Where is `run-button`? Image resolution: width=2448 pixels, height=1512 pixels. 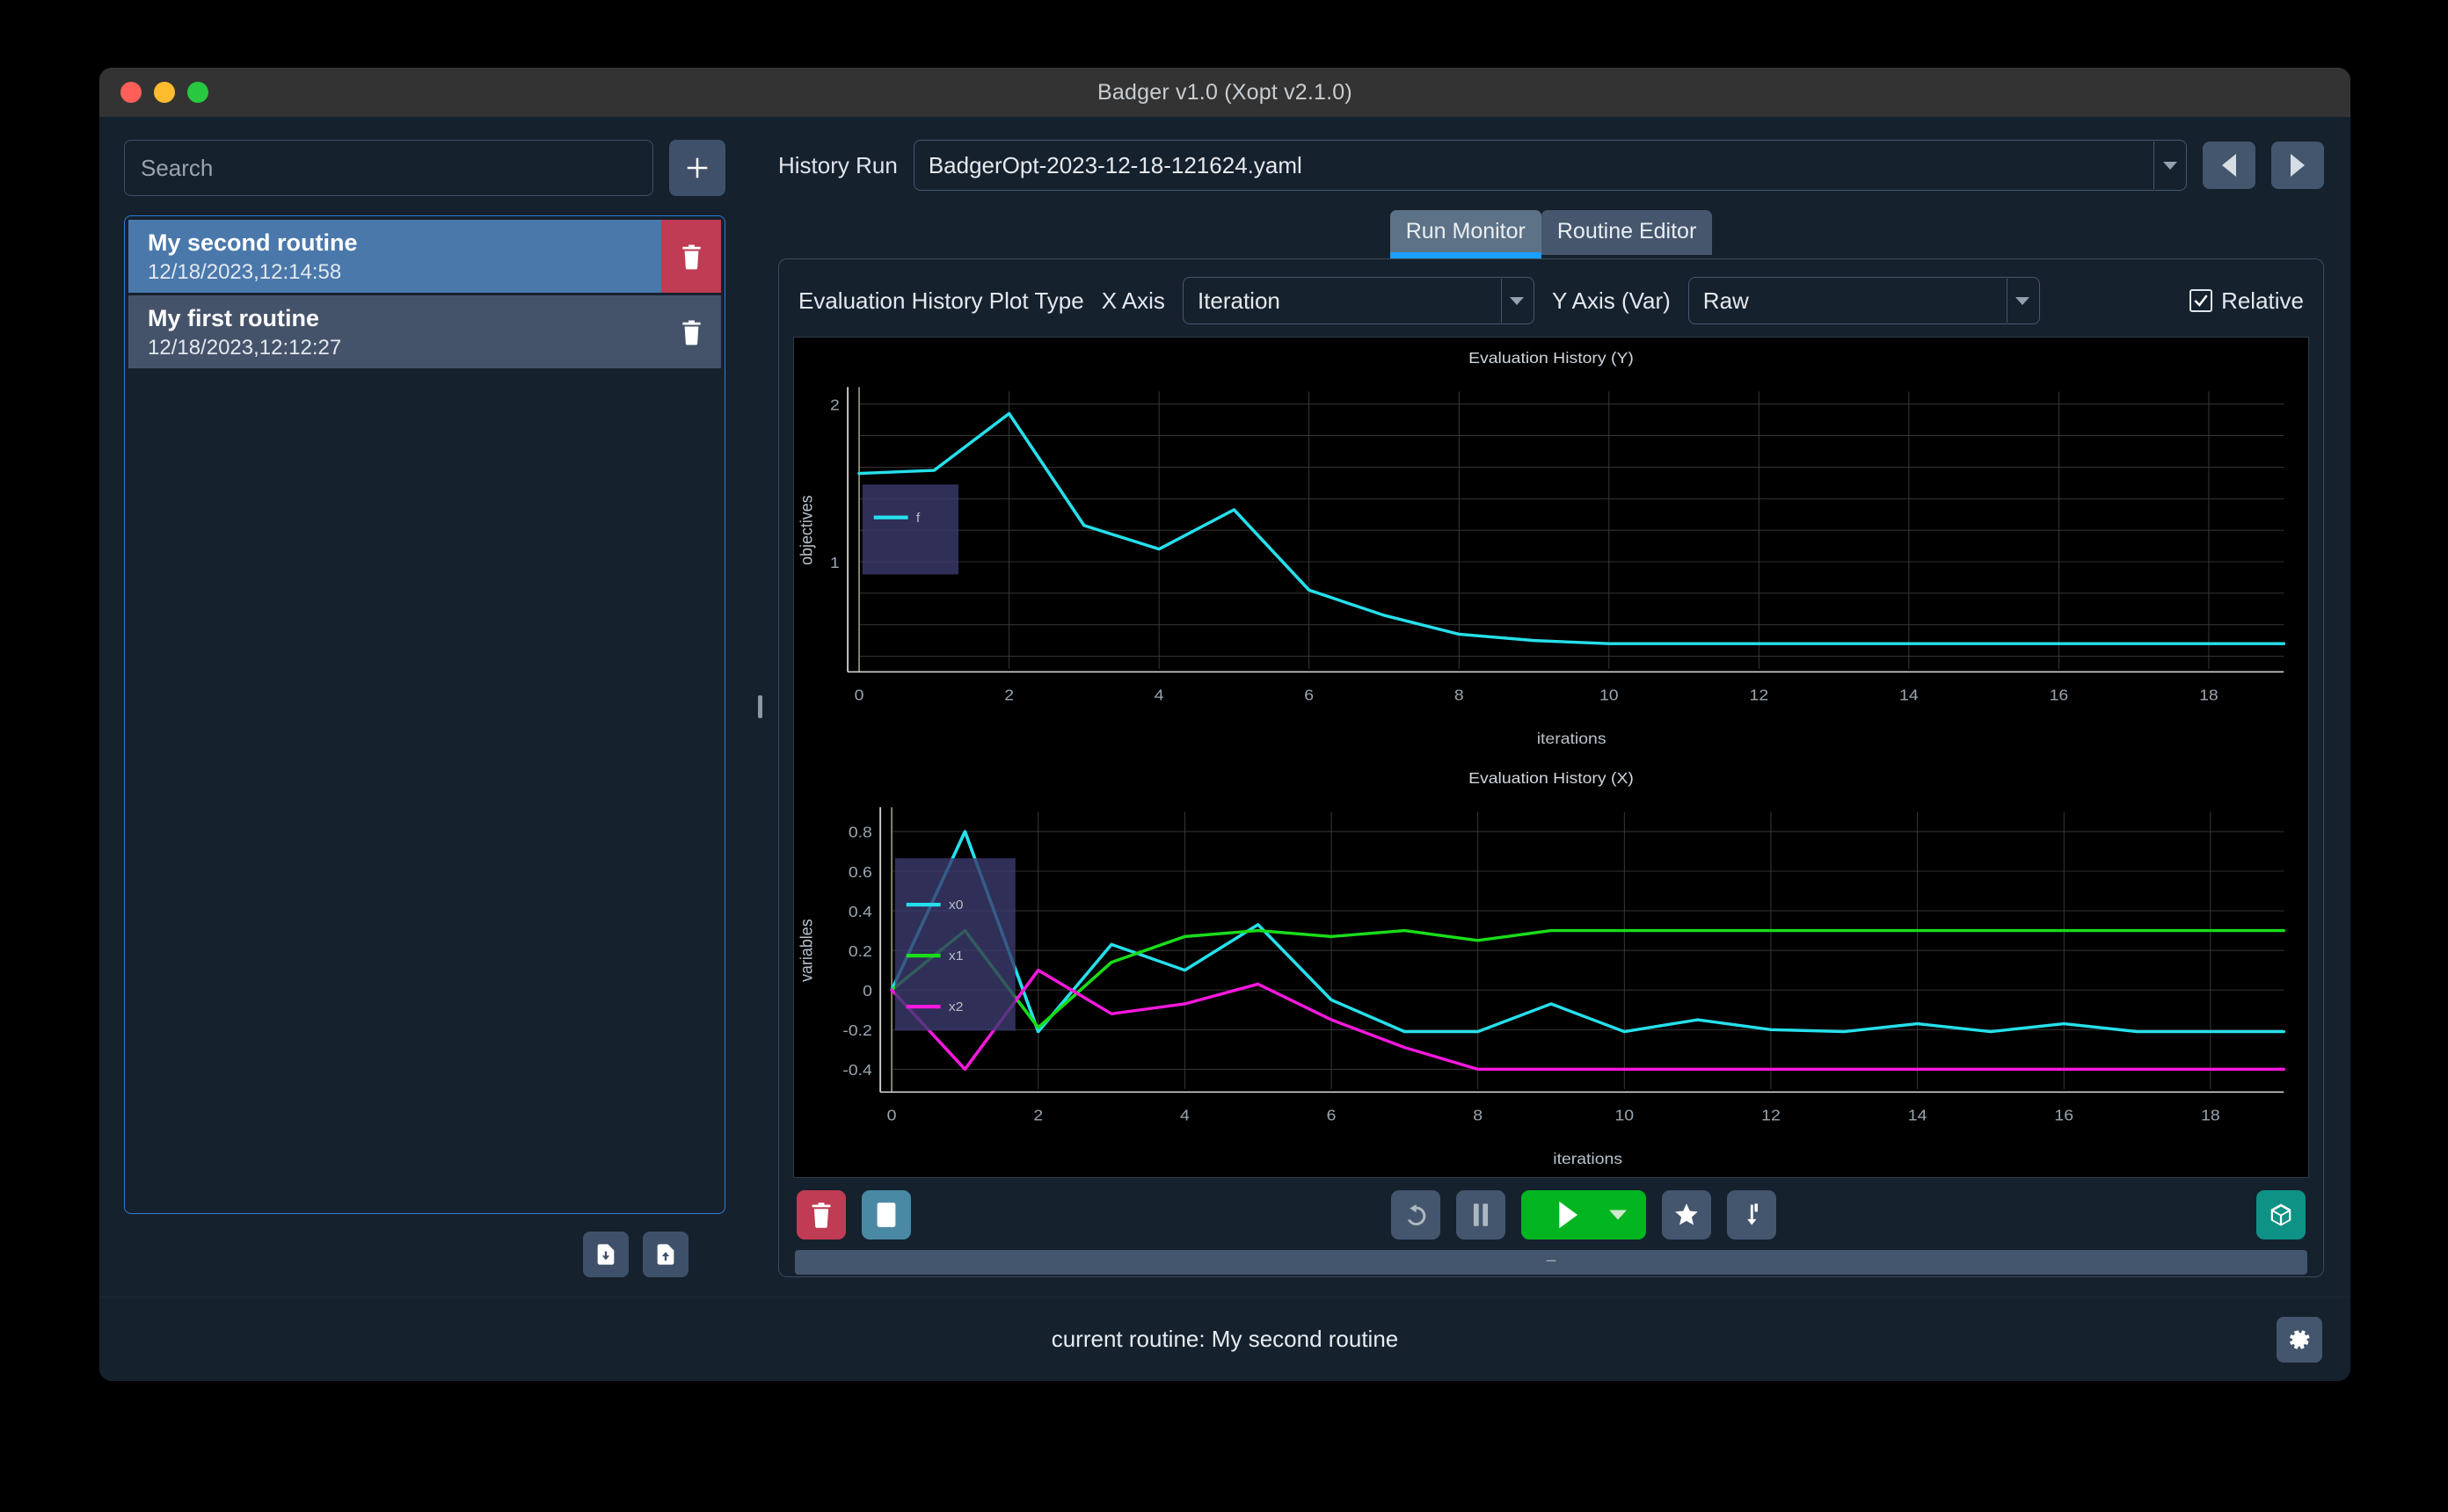 run-button is located at coordinates (1583, 1214).